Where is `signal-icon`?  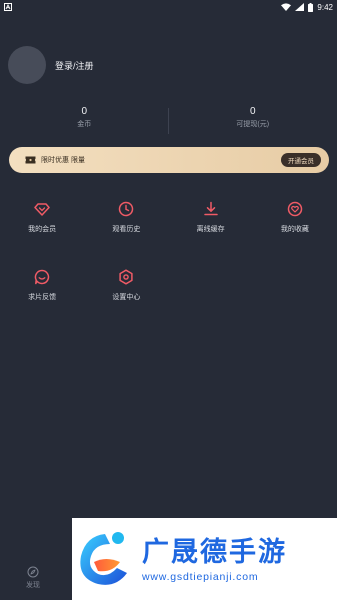
signal-icon is located at coordinates (300, 7).